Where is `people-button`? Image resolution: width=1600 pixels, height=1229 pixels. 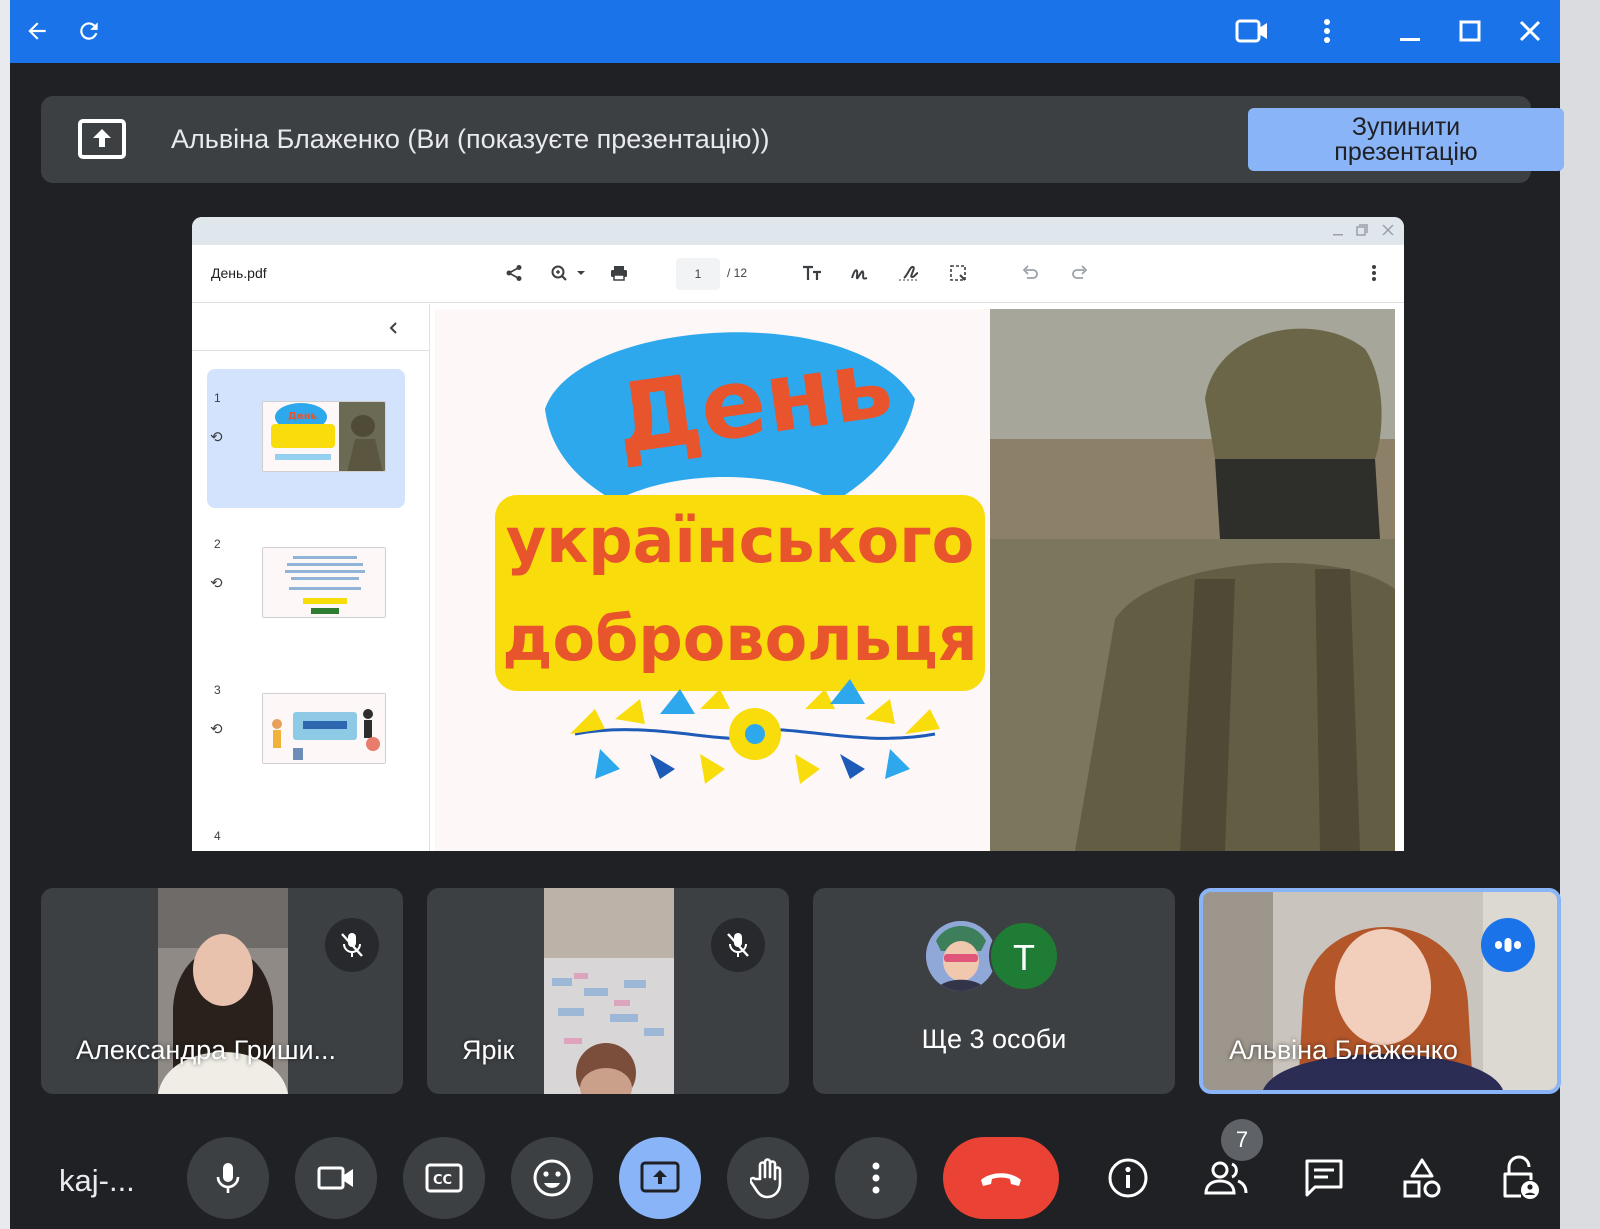
people-button is located at coordinates (1226, 1178).